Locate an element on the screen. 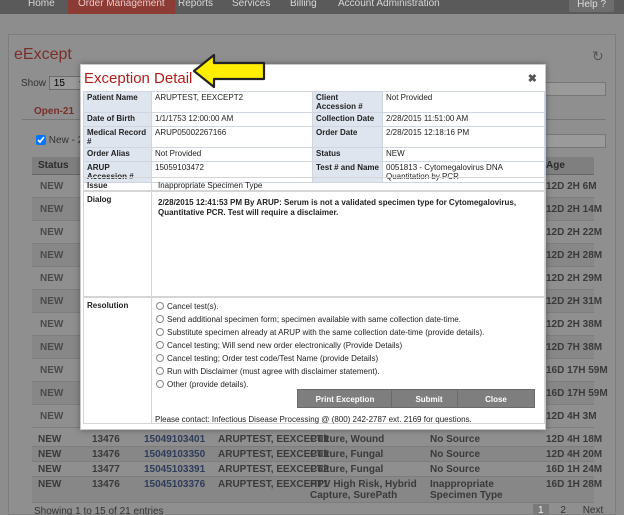 This screenshot has width=624, height=515. row-age: 12D 2H 31M is located at coordinates (574, 301).